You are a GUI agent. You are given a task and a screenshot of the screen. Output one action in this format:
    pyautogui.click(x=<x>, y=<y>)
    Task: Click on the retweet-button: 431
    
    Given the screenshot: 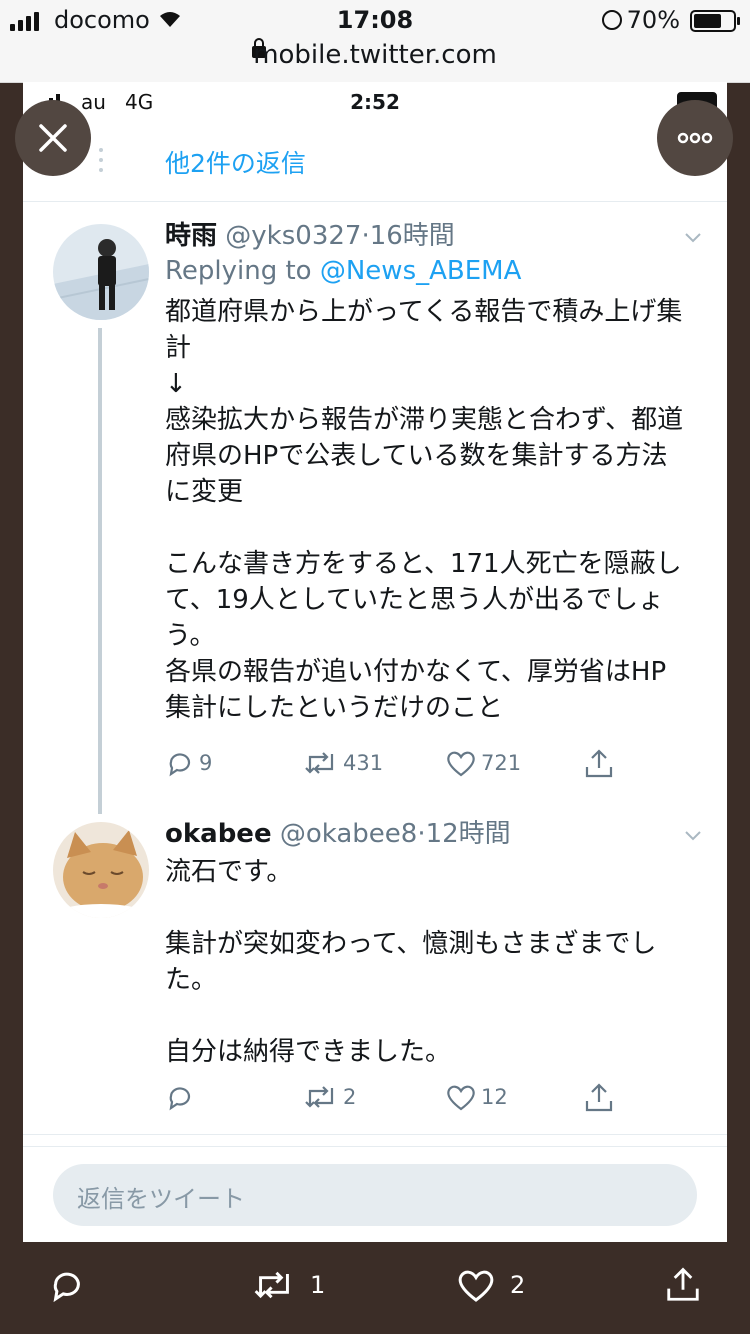 What is the action you would take?
    pyautogui.click(x=343, y=763)
    